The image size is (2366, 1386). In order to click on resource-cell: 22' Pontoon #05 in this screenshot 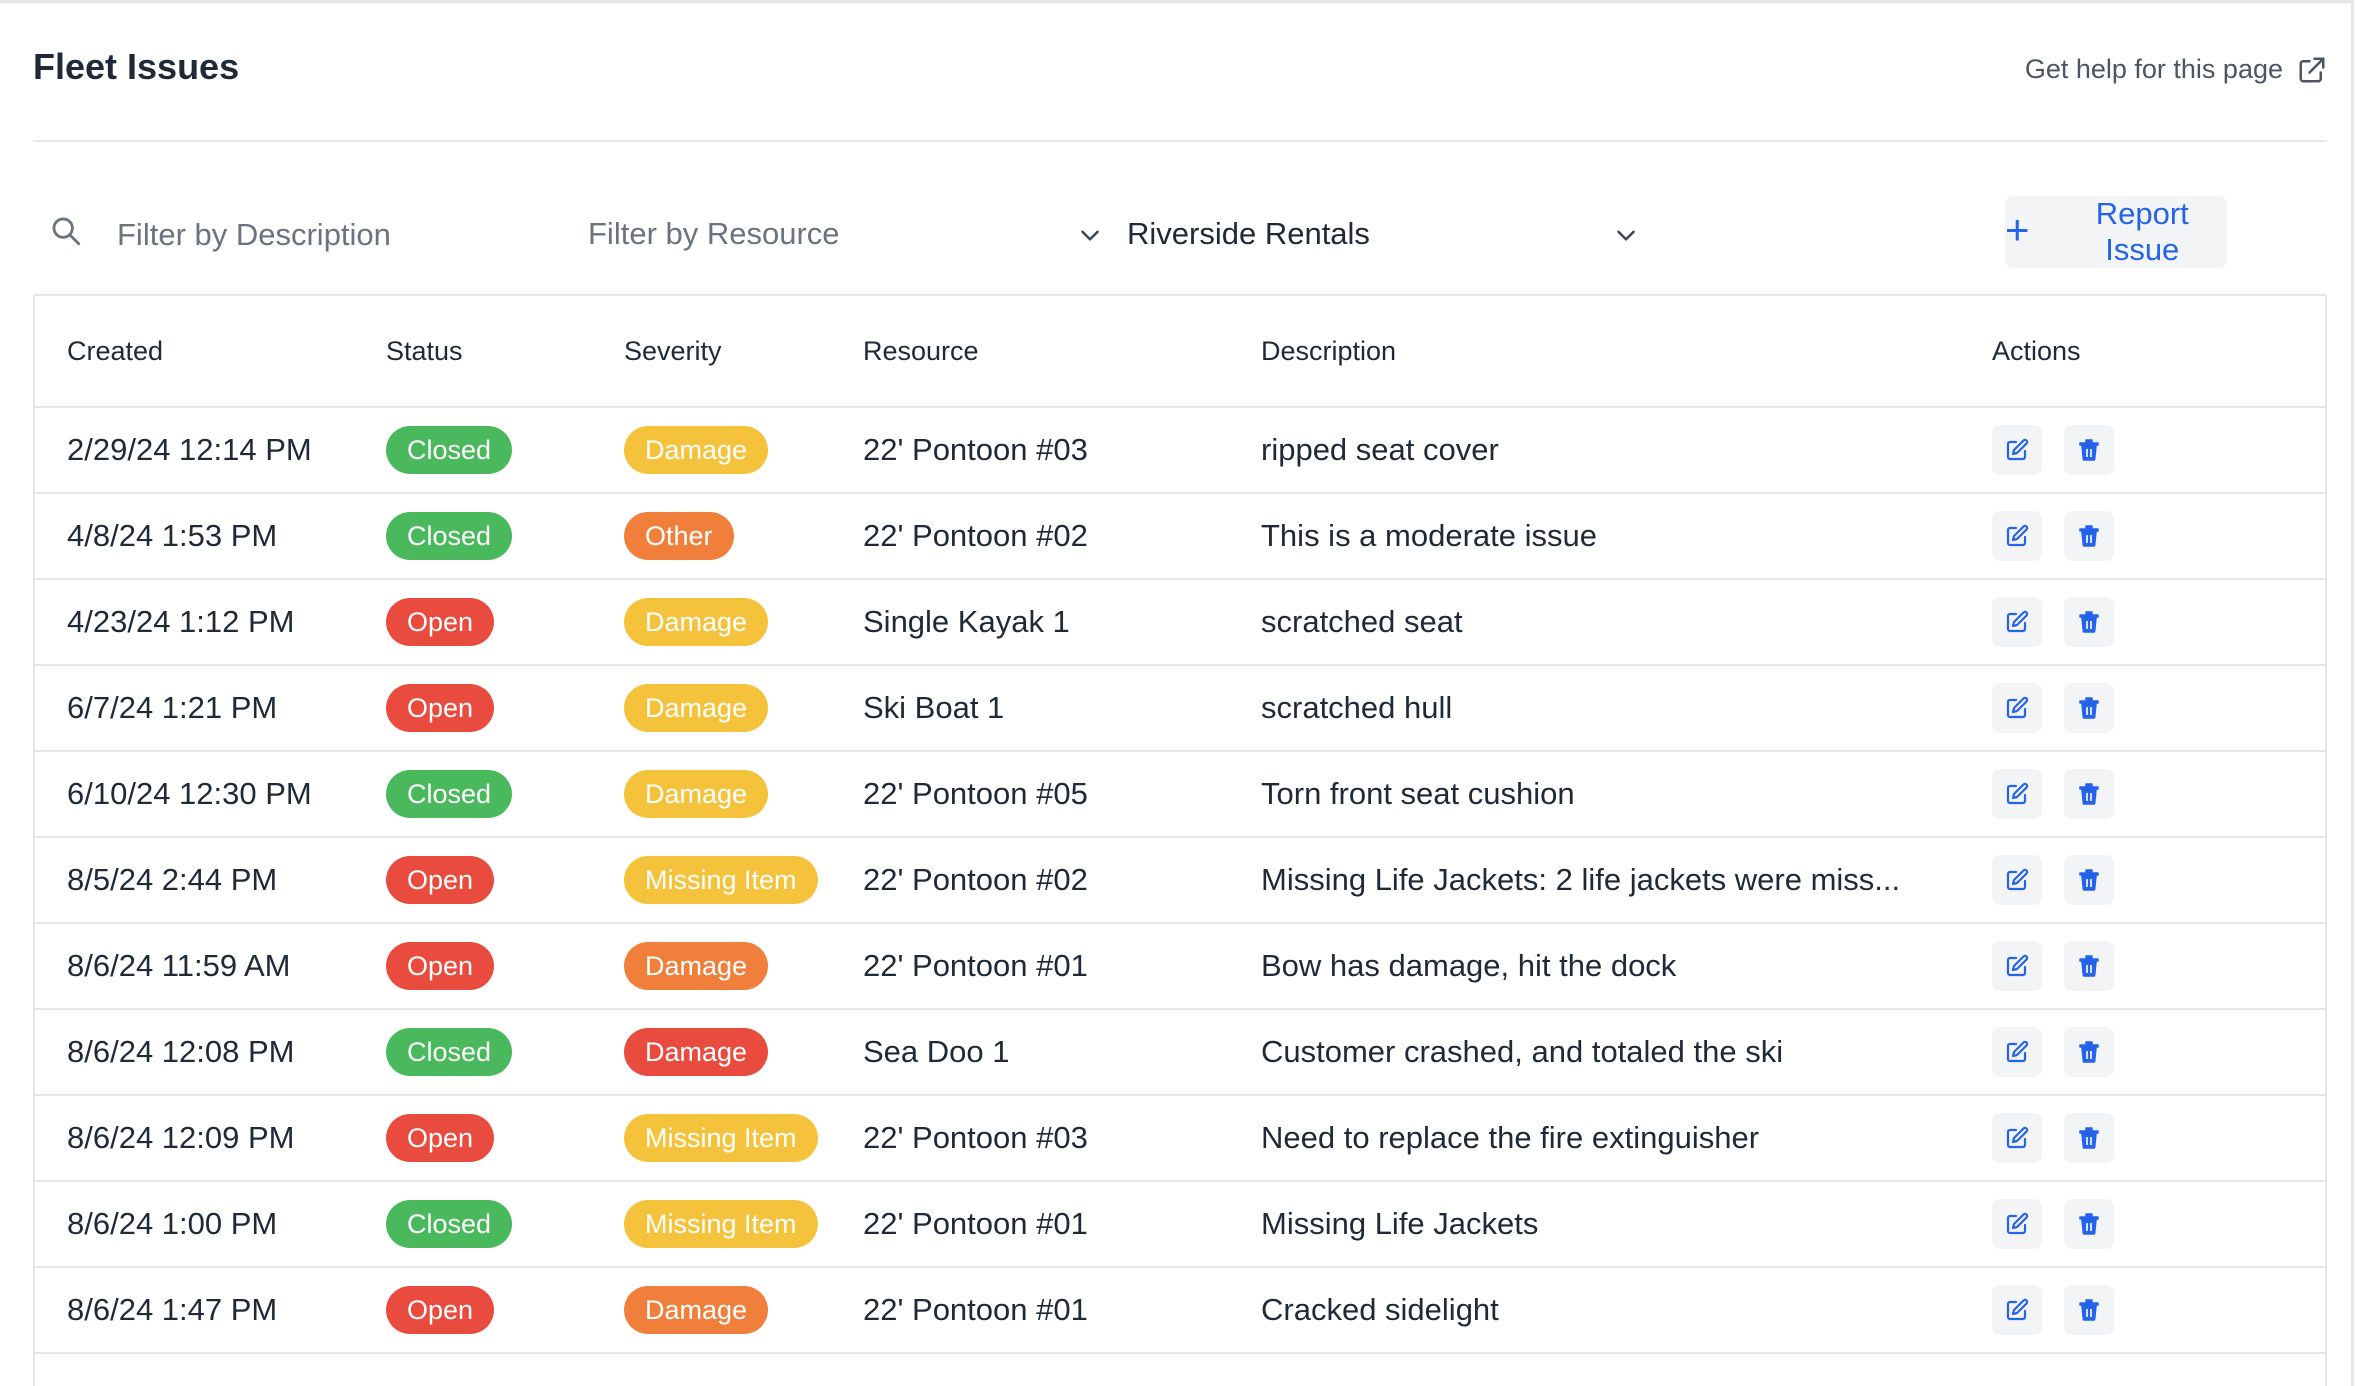, I will do `click(1062, 794)`.